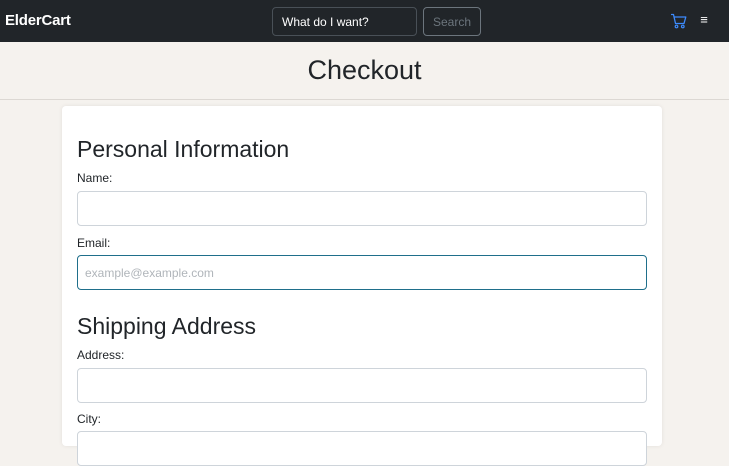 This screenshot has height=466, width=729. I want to click on page-title: Checkout, so click(364, 70).